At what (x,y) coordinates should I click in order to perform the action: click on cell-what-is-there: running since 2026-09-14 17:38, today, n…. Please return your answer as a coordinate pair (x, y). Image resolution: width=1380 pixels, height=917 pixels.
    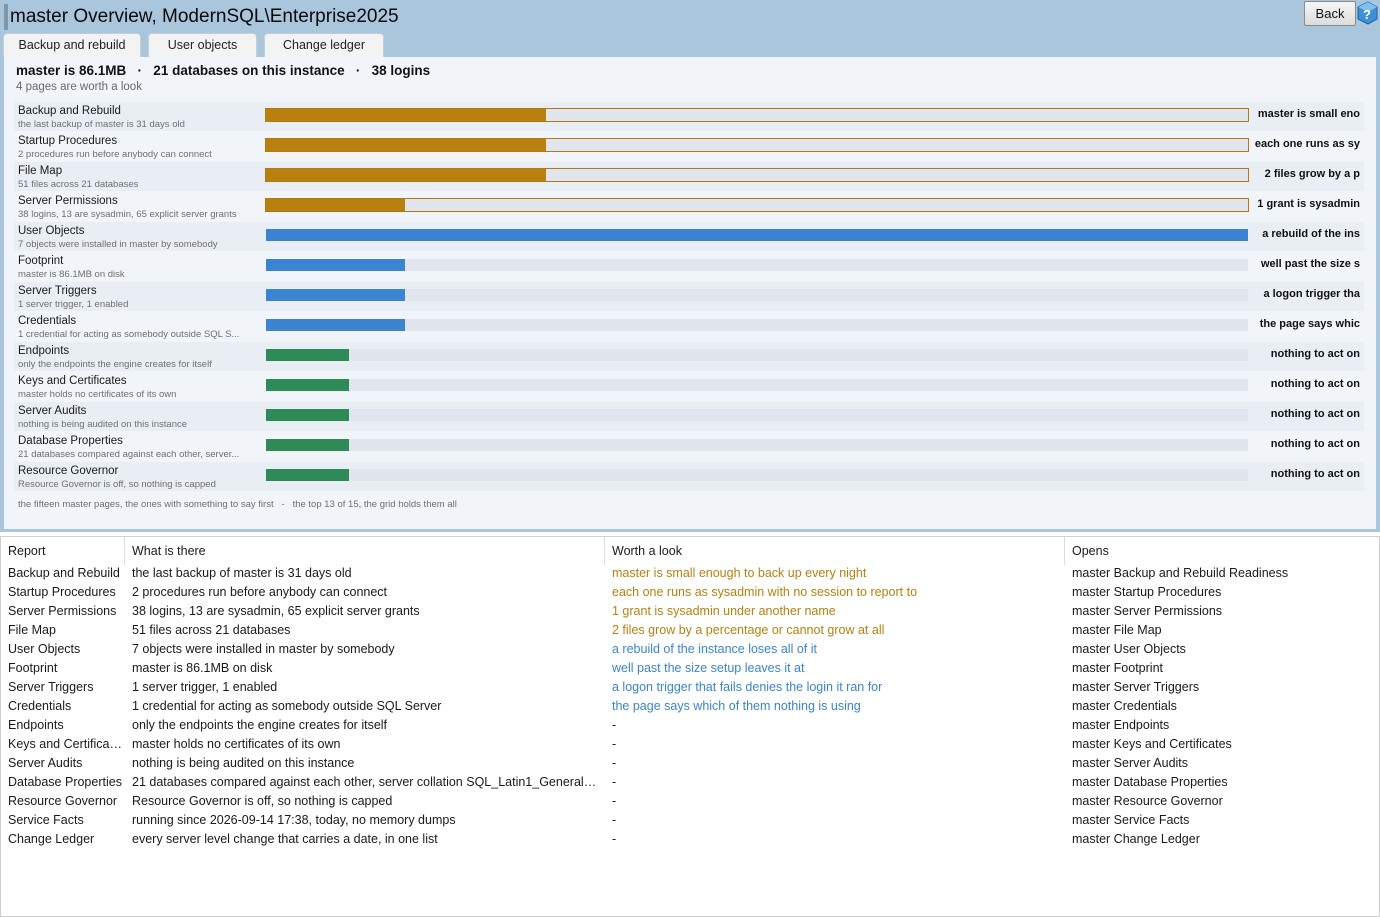
    Looking at the image, I should click on (294, 820).